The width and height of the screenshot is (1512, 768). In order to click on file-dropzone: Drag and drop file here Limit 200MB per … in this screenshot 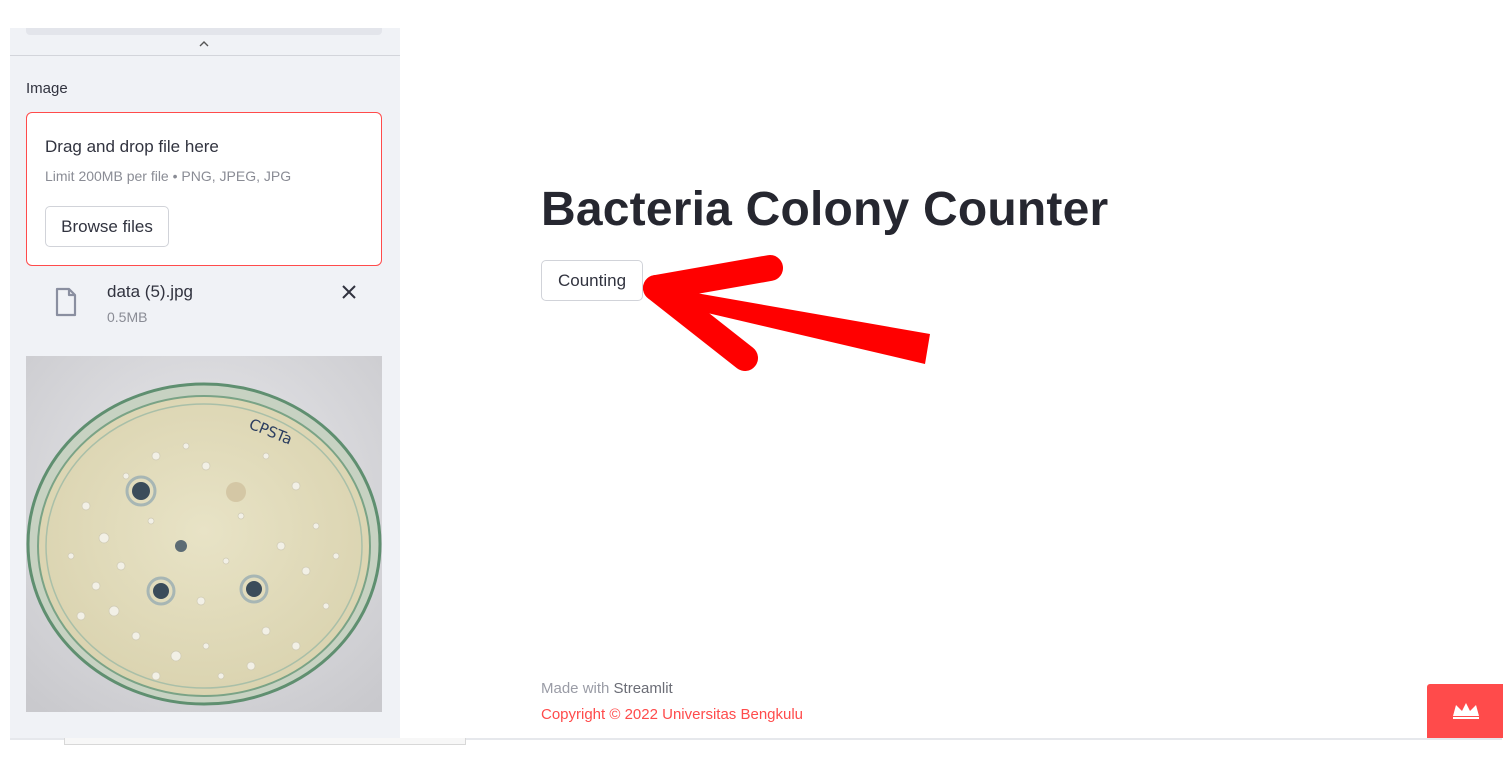, I will do `click(204, 189)`.